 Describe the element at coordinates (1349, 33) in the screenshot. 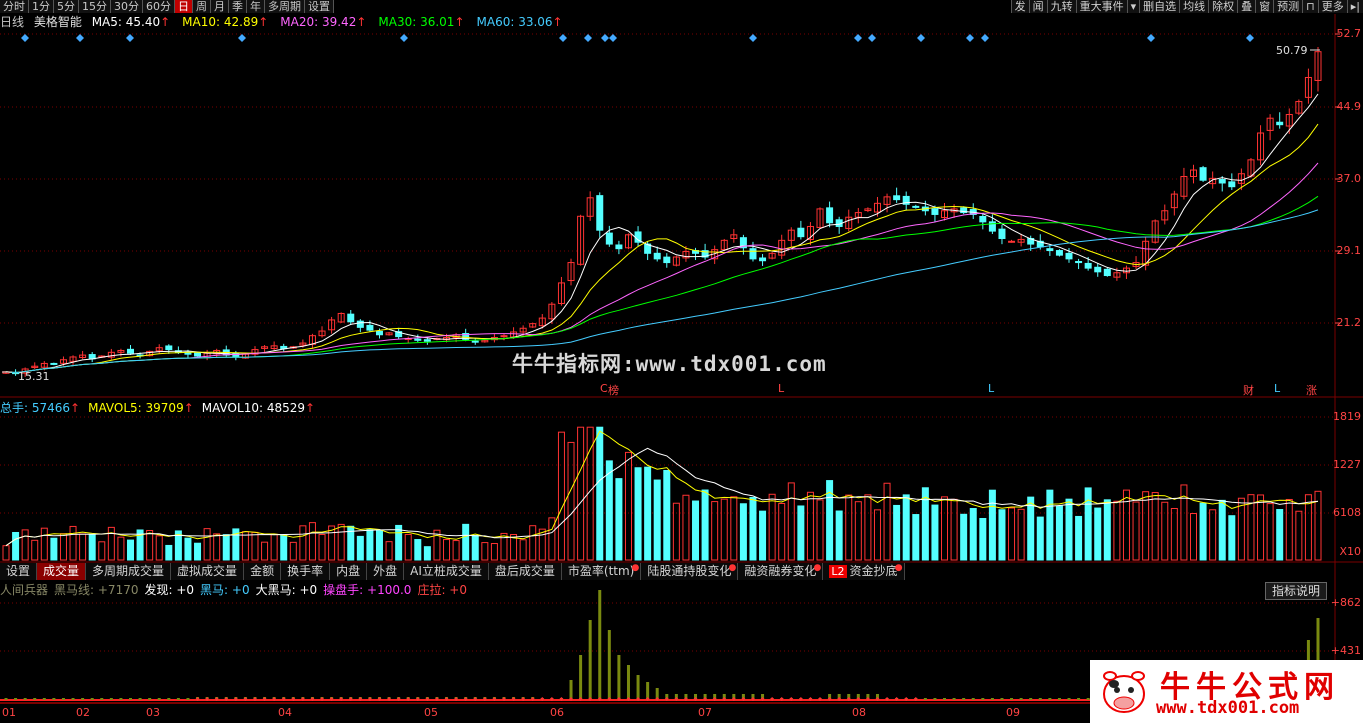

I see `price-axis-tick: 52.7` at that location.